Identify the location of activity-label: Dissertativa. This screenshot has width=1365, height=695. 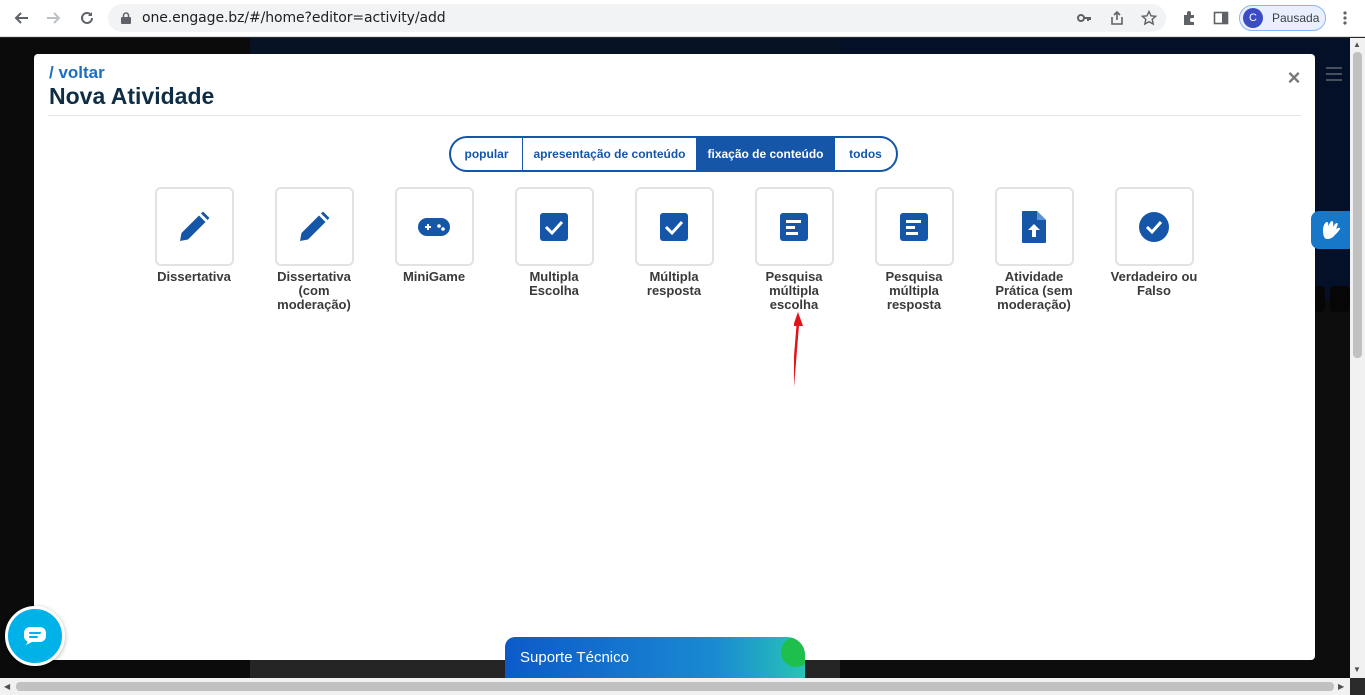
(194, 276).